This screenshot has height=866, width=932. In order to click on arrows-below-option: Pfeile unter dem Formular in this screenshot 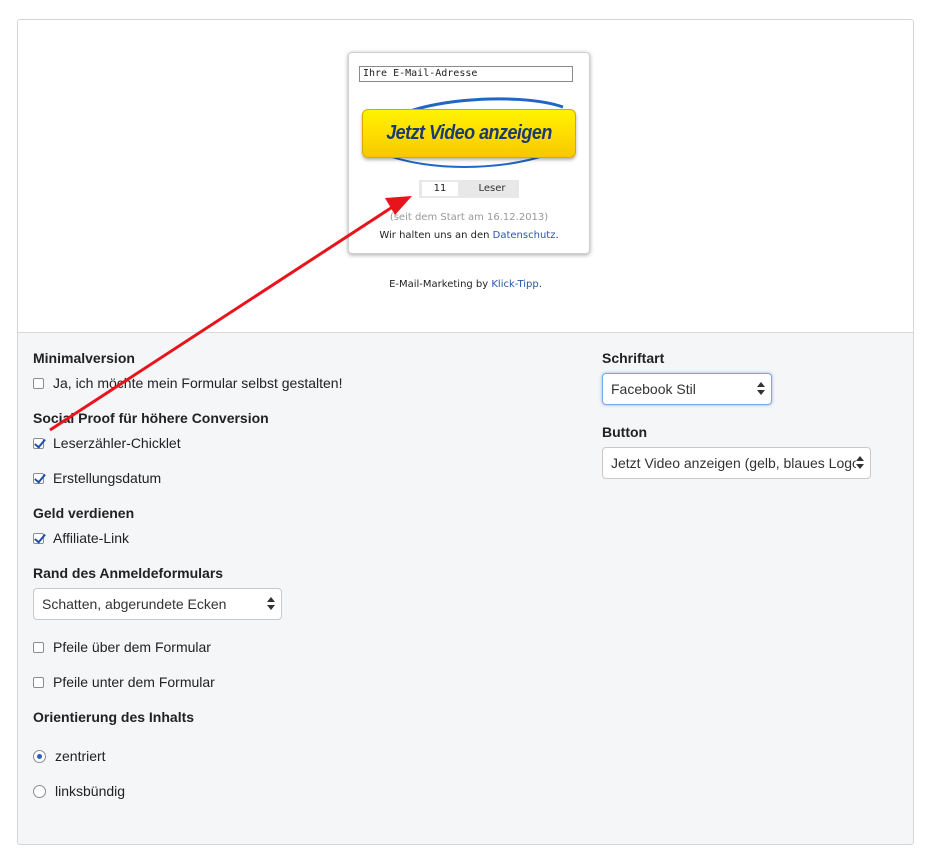, I will do `click(124, 682)`.